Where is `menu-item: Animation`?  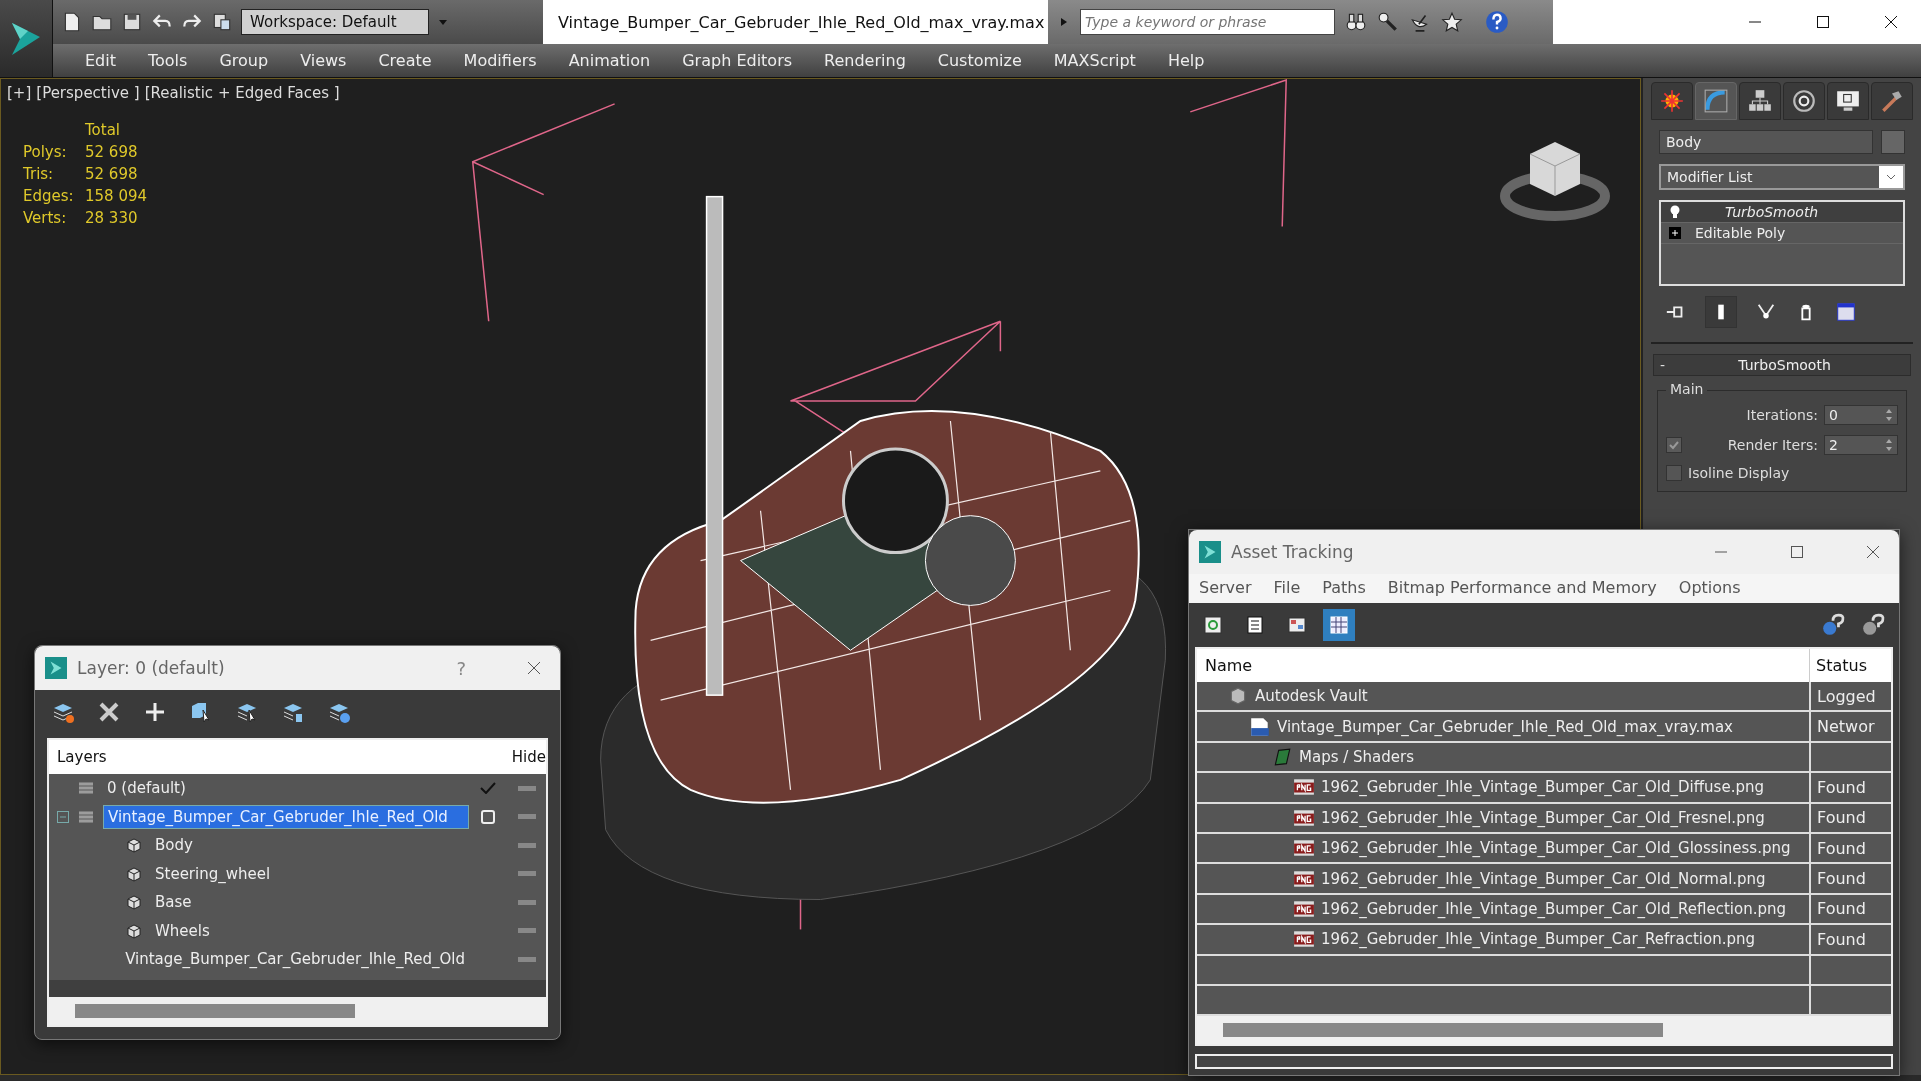
menu-item: Animation is located at coordinates (609, 60).